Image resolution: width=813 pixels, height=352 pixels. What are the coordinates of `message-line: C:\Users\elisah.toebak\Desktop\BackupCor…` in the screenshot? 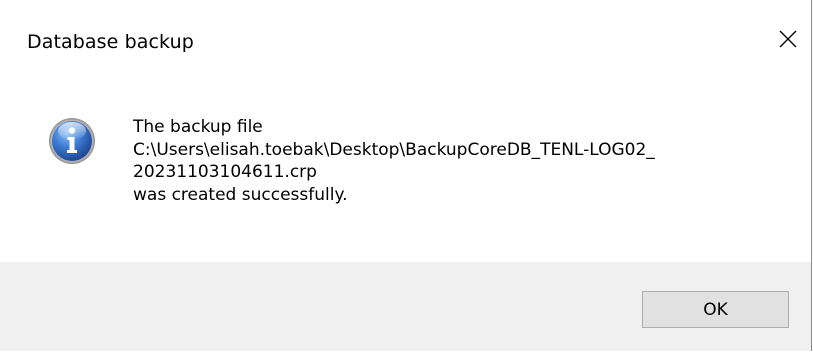 It's located at (394, 149).